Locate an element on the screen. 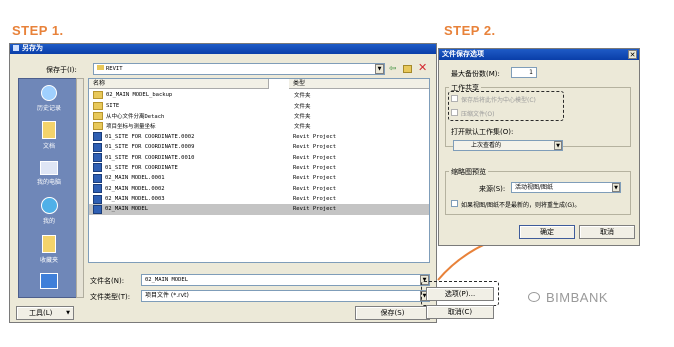 The height and width of the screenshot is (347, 674). desktop-icon is located at coordinates (49, 281).